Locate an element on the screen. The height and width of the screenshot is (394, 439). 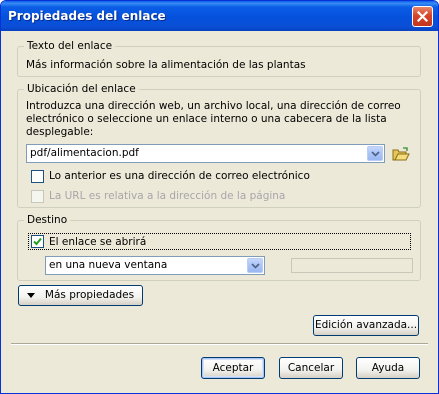
cancel-button: Cancelar is located at coordinates (311, 368).